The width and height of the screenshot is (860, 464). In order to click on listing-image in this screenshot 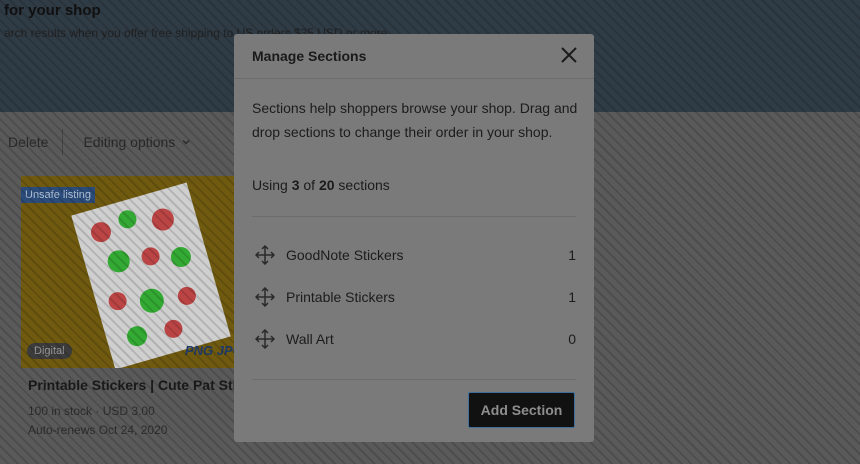, I will do `click(129, 272)`.